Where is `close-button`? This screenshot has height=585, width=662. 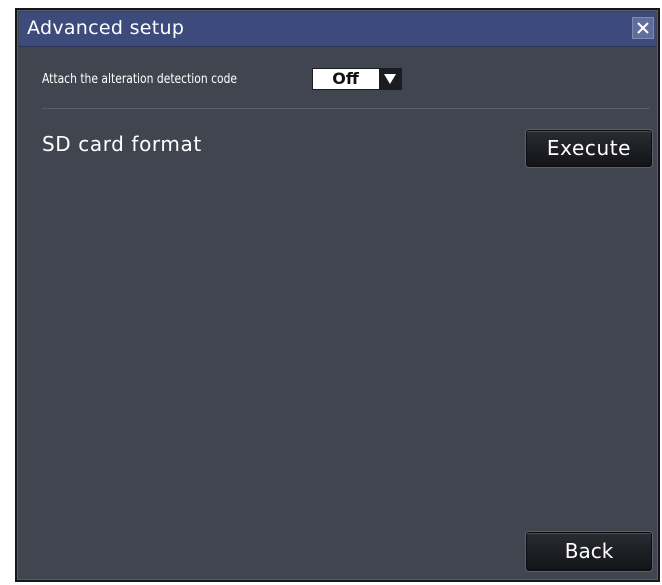
close-button is located at coordinates (643, 28).